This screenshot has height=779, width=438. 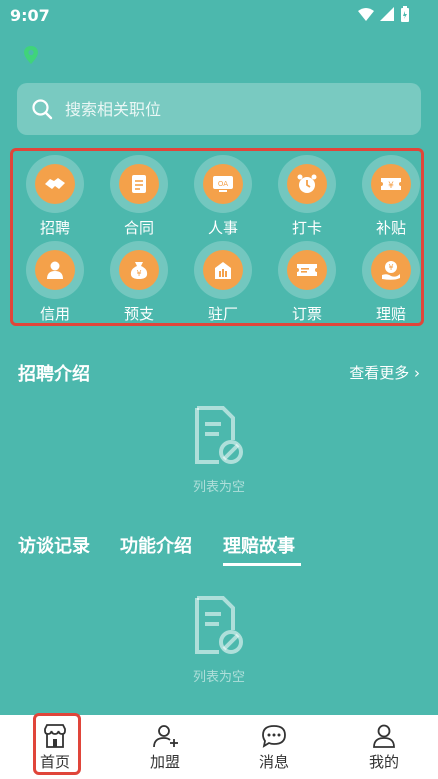 I want to click on person-icon, so click(x=384, y=736).